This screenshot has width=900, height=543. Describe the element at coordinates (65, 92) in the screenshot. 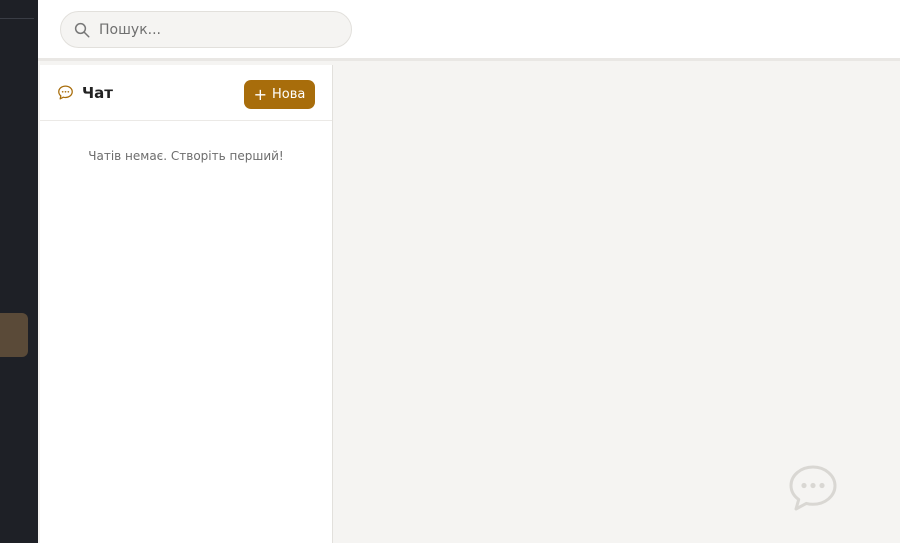

I see `speech-bubble-icon` at that location.